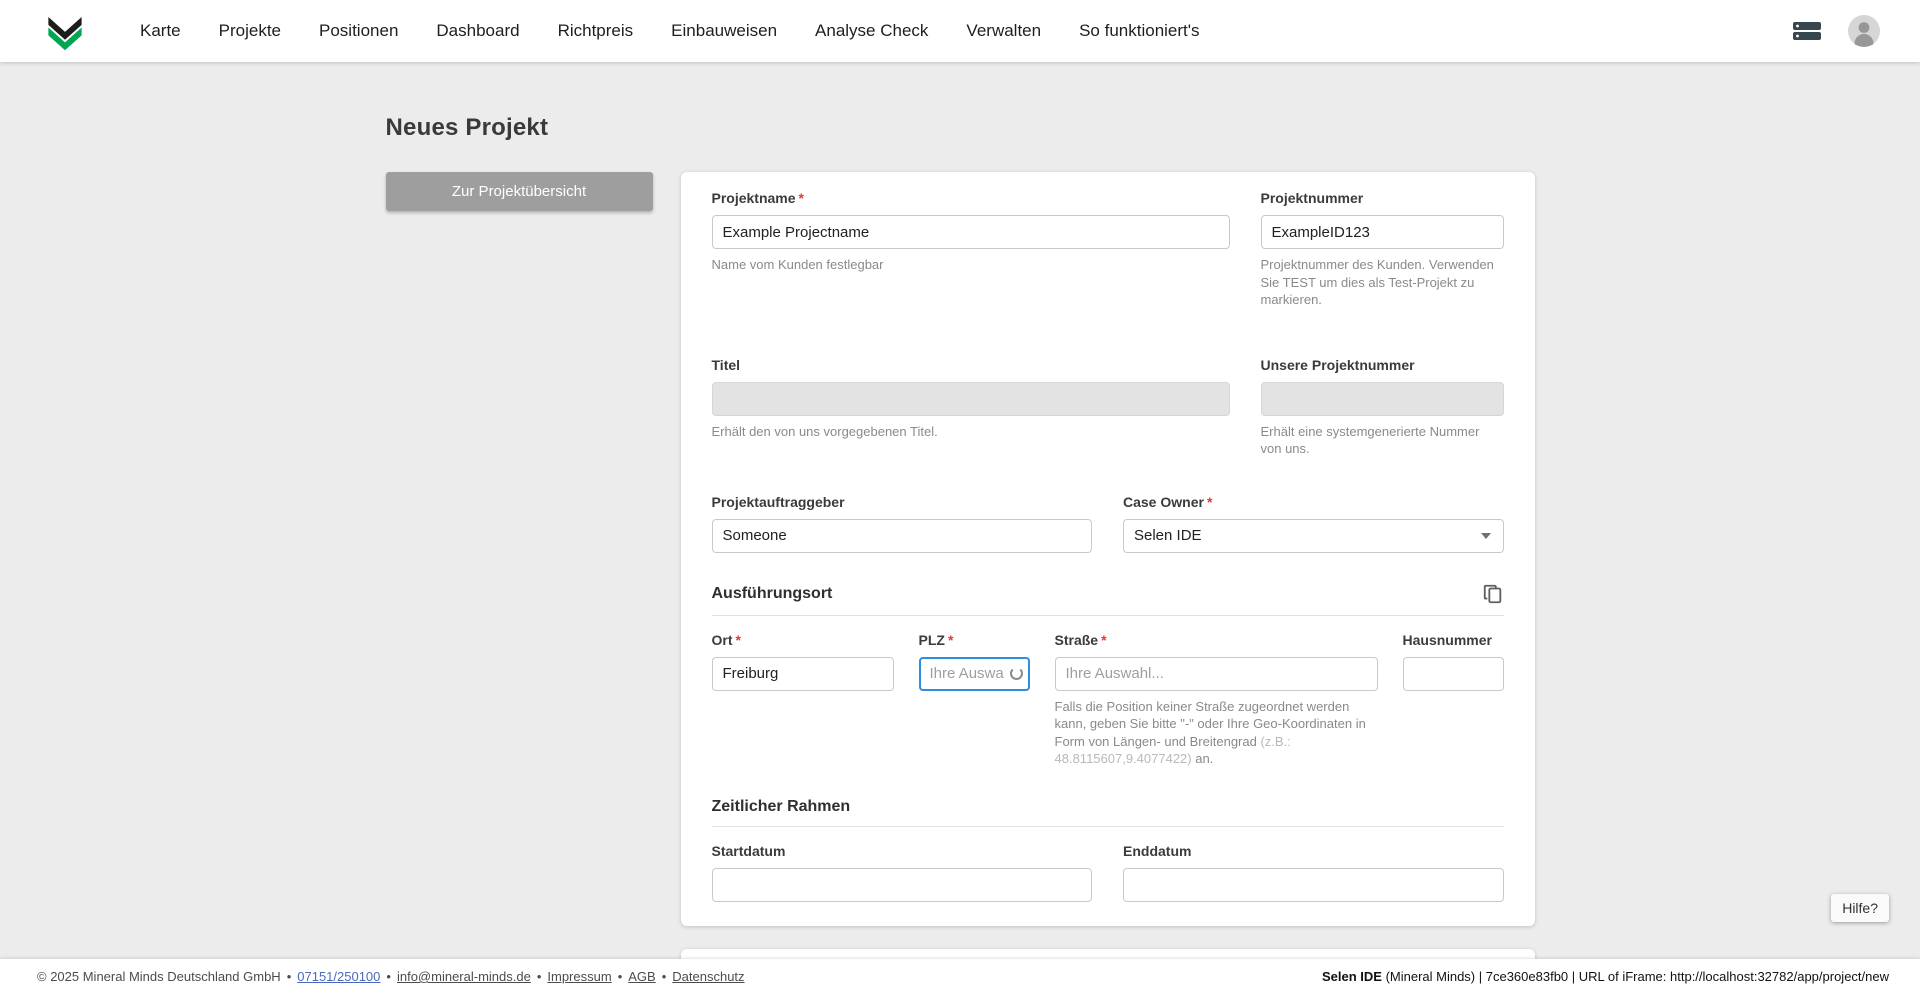 Image resolution: width=1920 pixels, height=994 pixels. What do you see at coordinates (748, 850) in the screenshot?
I see `startdatum-label-text: Startdatum` at bounding box center [748, 850].